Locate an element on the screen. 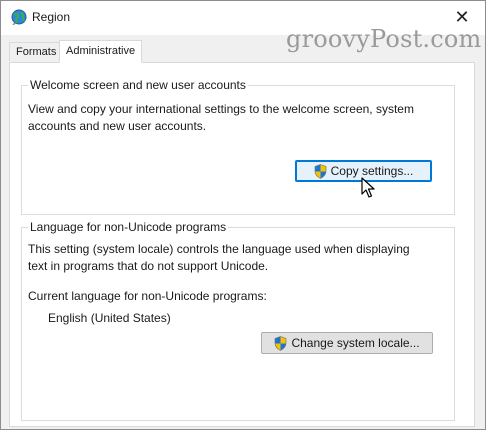  mouse-pointer-icon is located at coordinates (368, 187).